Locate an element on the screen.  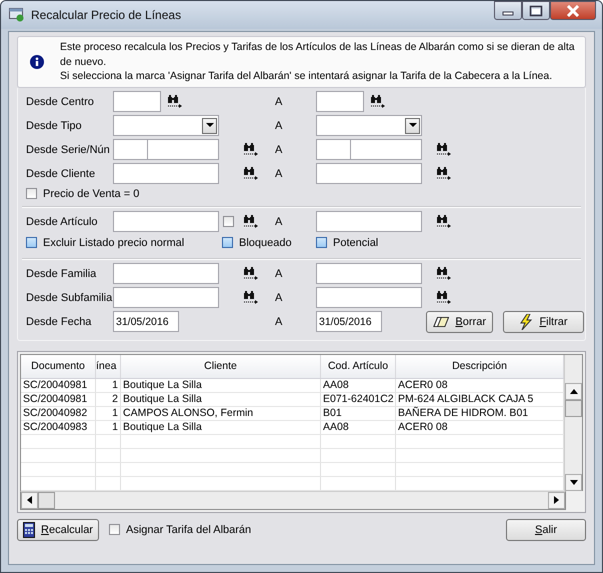
field-label: Desde Subfamilia is located at coordinates (69, 298).